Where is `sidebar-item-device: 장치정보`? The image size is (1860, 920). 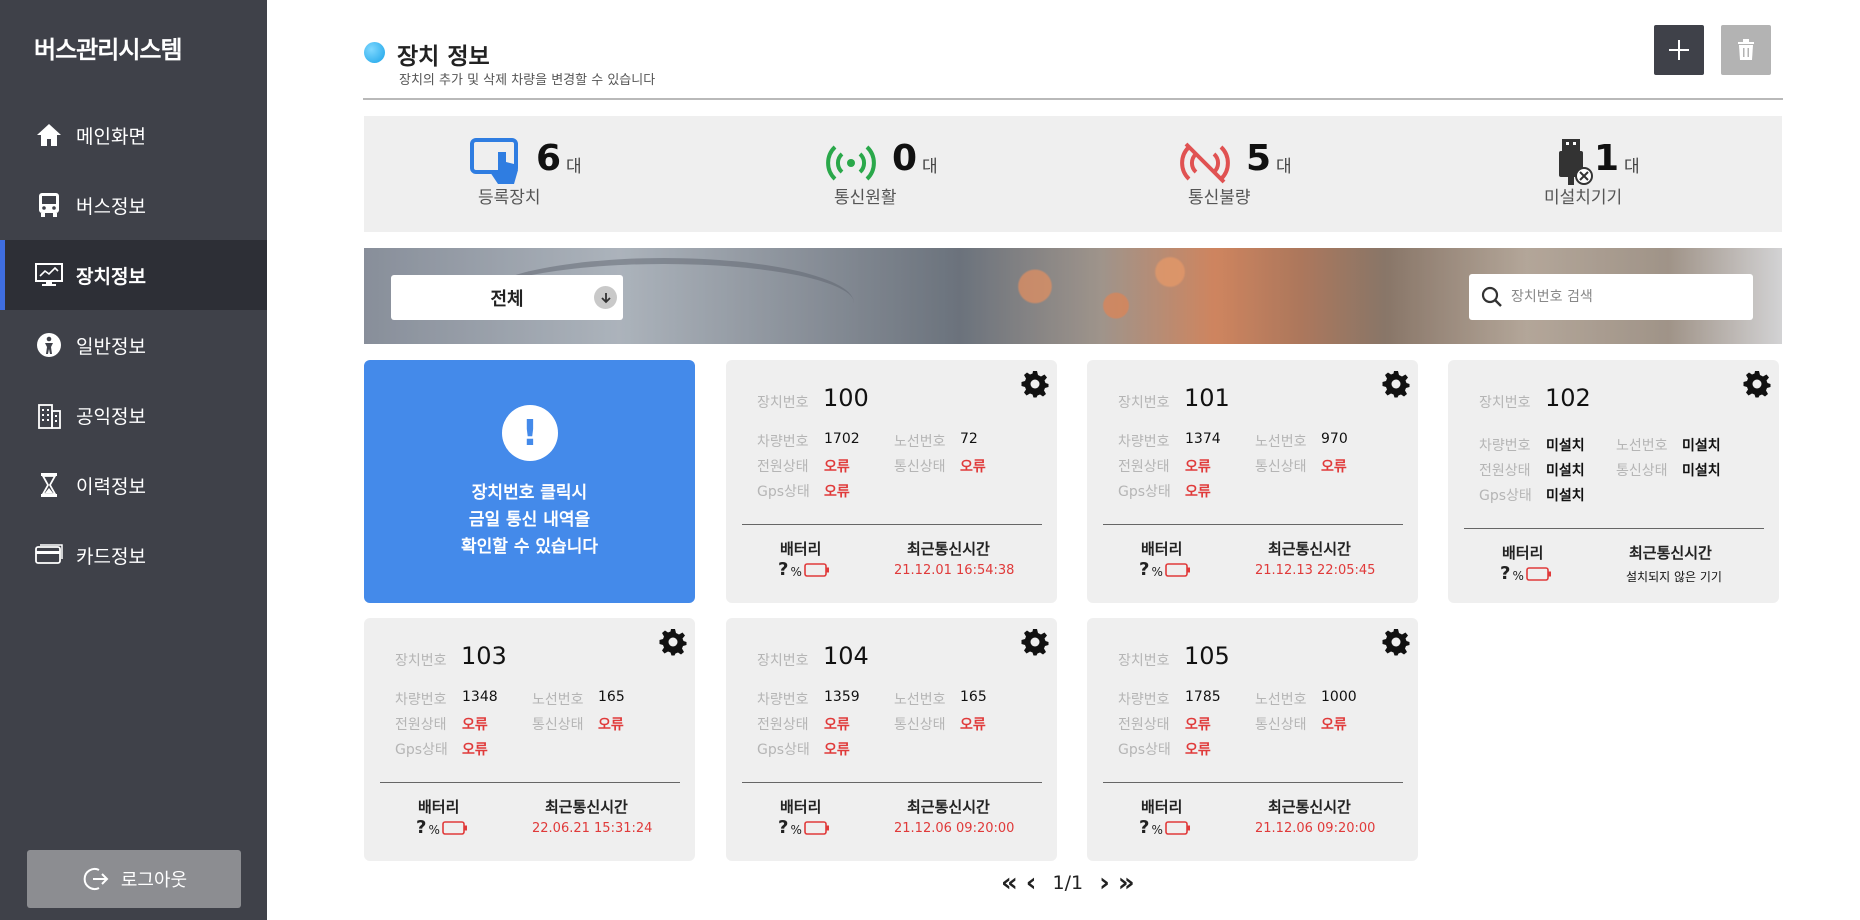
sidebar-item-device: 장치정보 is located at coordinates (133, 275).